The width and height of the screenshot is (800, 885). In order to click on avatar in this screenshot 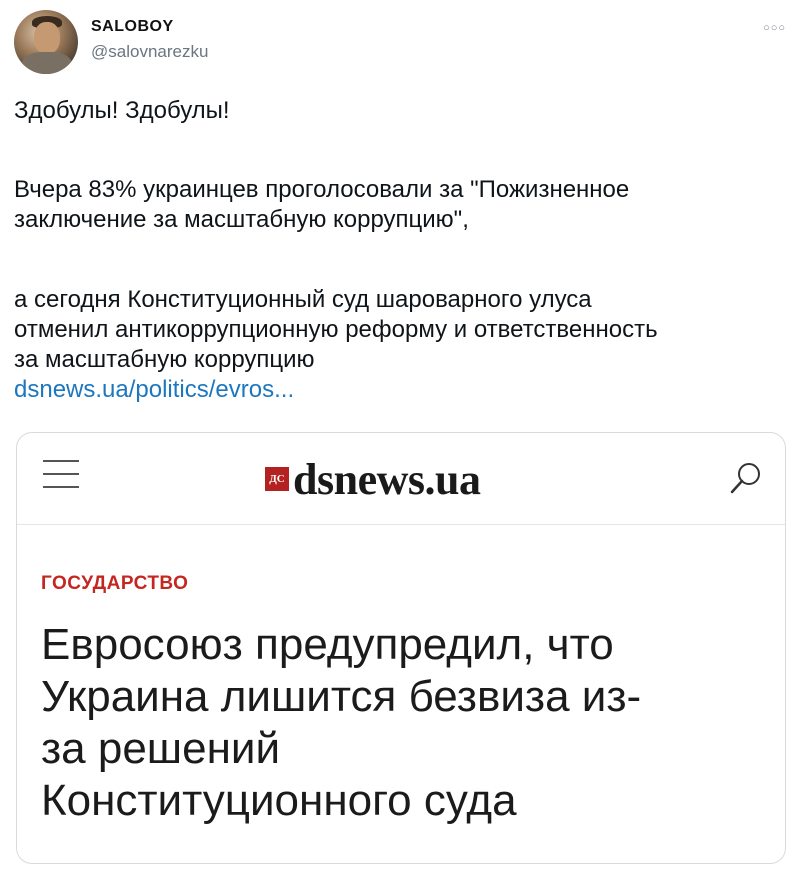, I will do `click(46, 42)`.